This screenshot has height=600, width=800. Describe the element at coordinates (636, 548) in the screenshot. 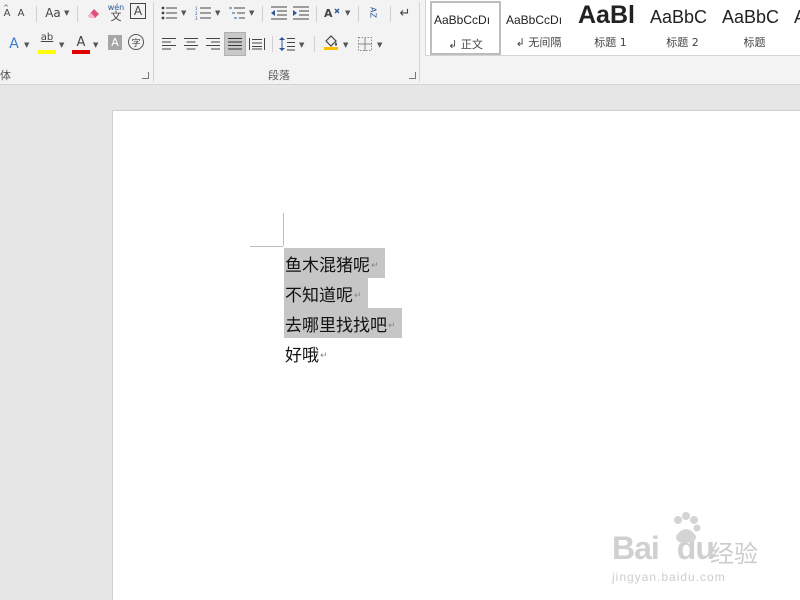

I see `watermark-logo-part: Bai` at that location.